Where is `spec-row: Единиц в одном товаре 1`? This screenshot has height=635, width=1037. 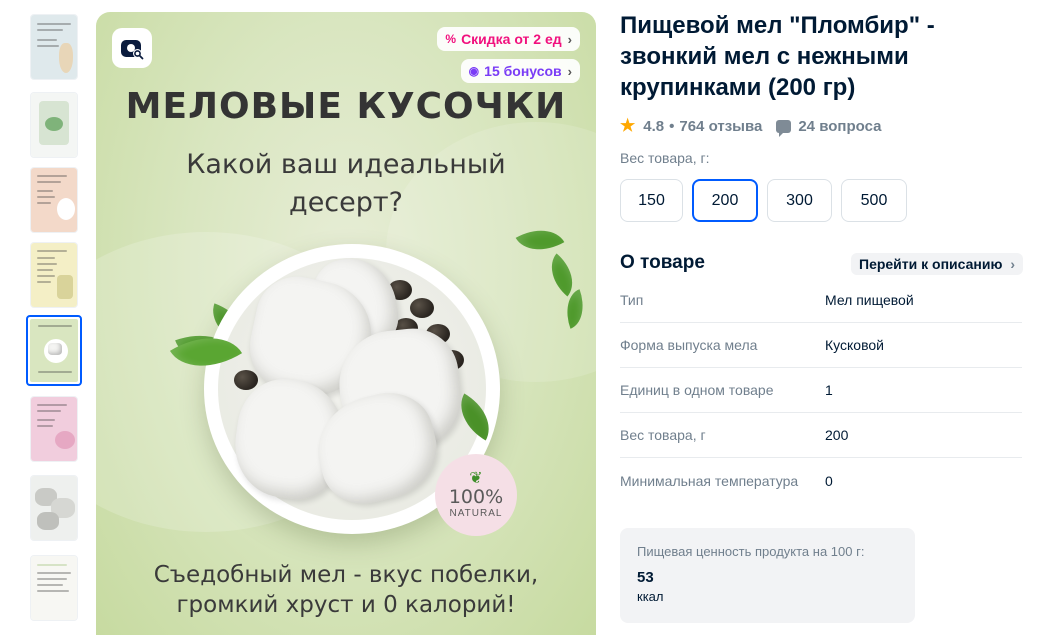
spec-row: Единиц в одном товаре 1 is located at coordinates (821, 390).